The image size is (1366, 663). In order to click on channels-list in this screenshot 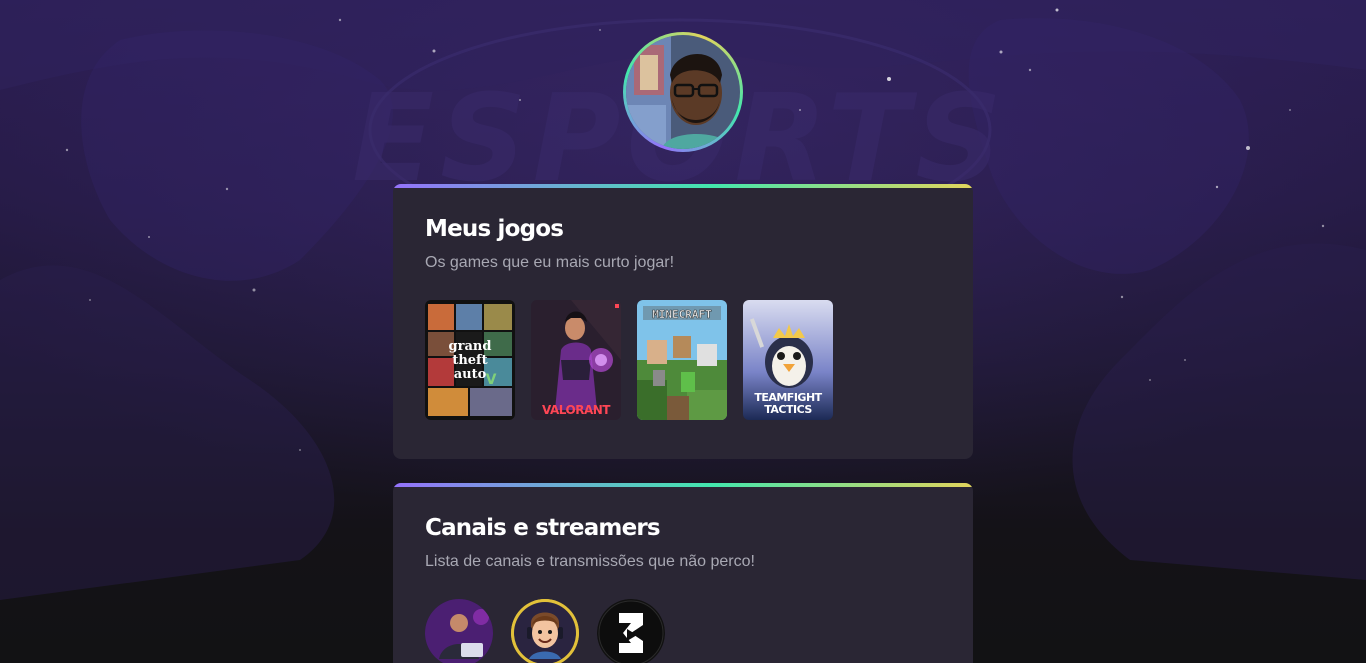, I will do `click(545, 631)`.